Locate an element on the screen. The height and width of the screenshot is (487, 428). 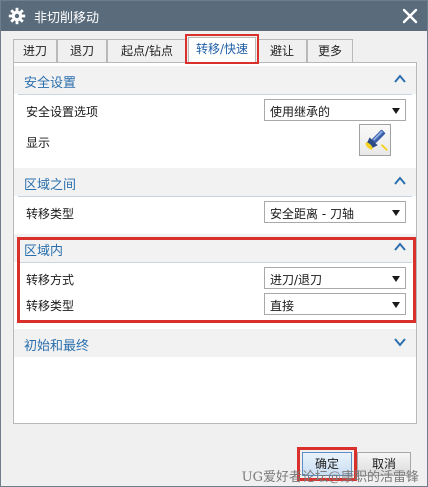
watermark-text: UG爱好者论坛@康职的活雷锋 is located at coordinates (330, 477).